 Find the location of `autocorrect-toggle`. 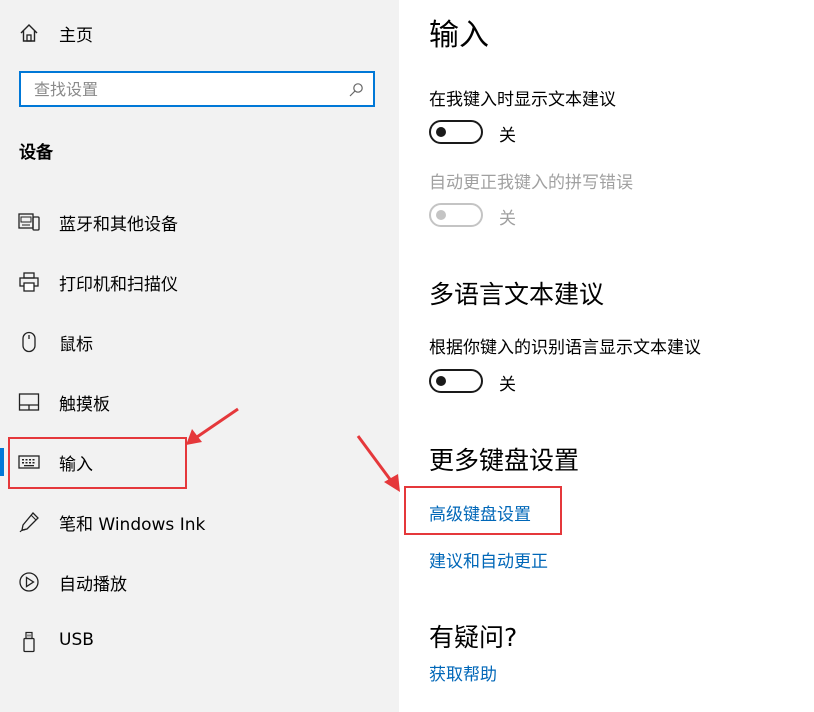

autocorrect-toggle is located at coordinates (456, 215).